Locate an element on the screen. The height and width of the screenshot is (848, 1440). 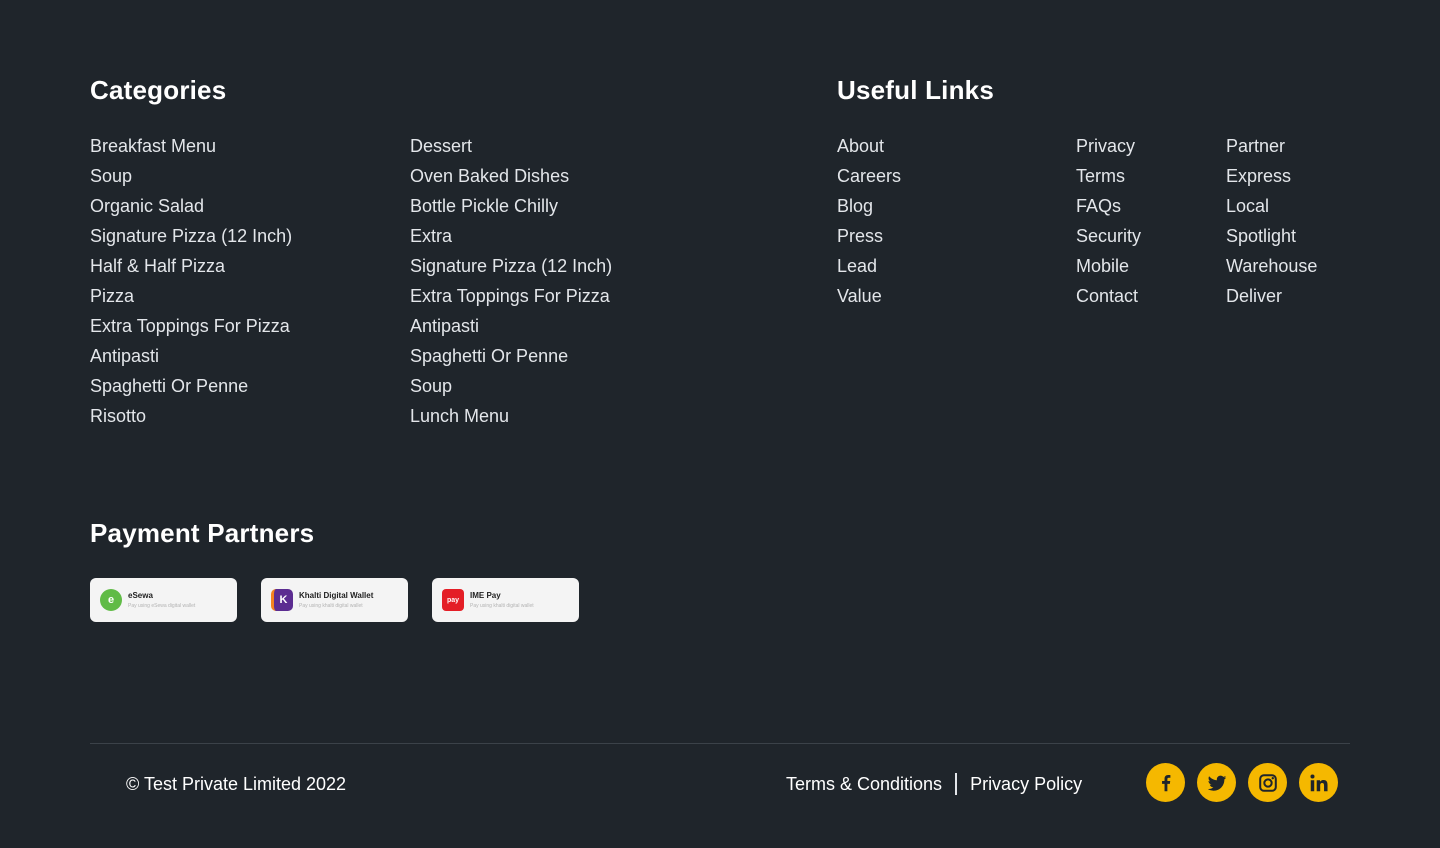
esewa-card: e eSewa Pay using eSewa digital wallet is located at coordinates (163, 600).